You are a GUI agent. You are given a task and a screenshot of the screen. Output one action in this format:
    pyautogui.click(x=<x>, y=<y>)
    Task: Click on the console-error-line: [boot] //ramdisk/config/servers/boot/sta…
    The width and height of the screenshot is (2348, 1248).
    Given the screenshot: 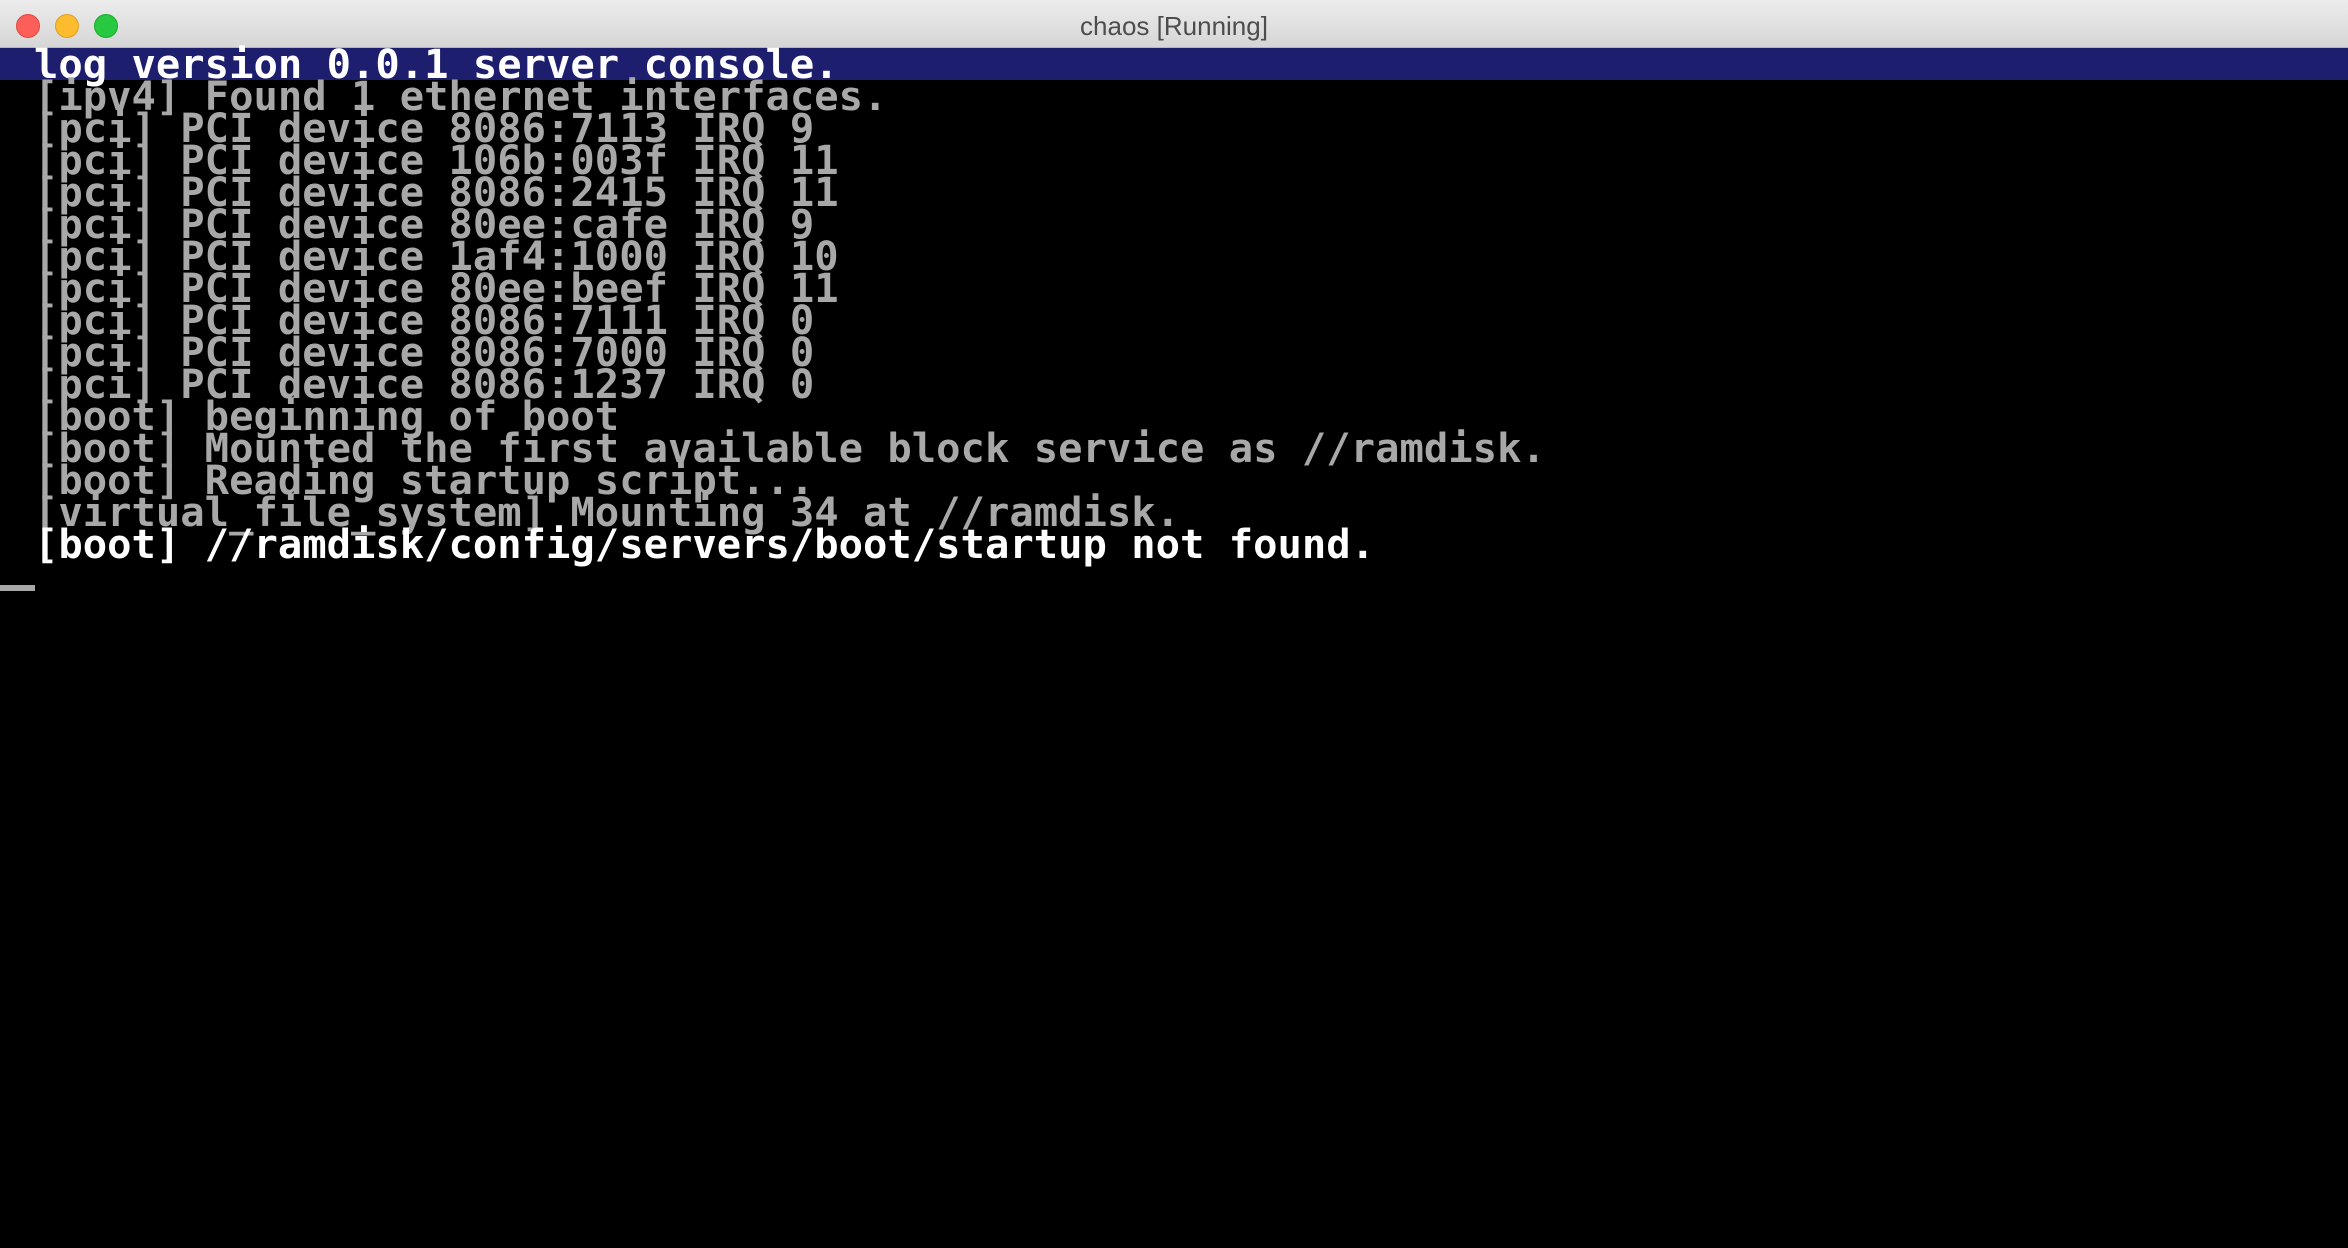 What is the action you would take?
    pyautogui.click(x=705, y=544)
    